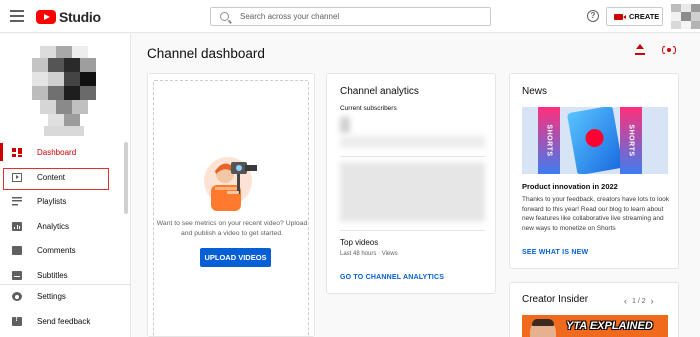  Describe the element at coordinates (53, 226) in the screenshot. I see `sidebar-item-label: Analytics` at that location.